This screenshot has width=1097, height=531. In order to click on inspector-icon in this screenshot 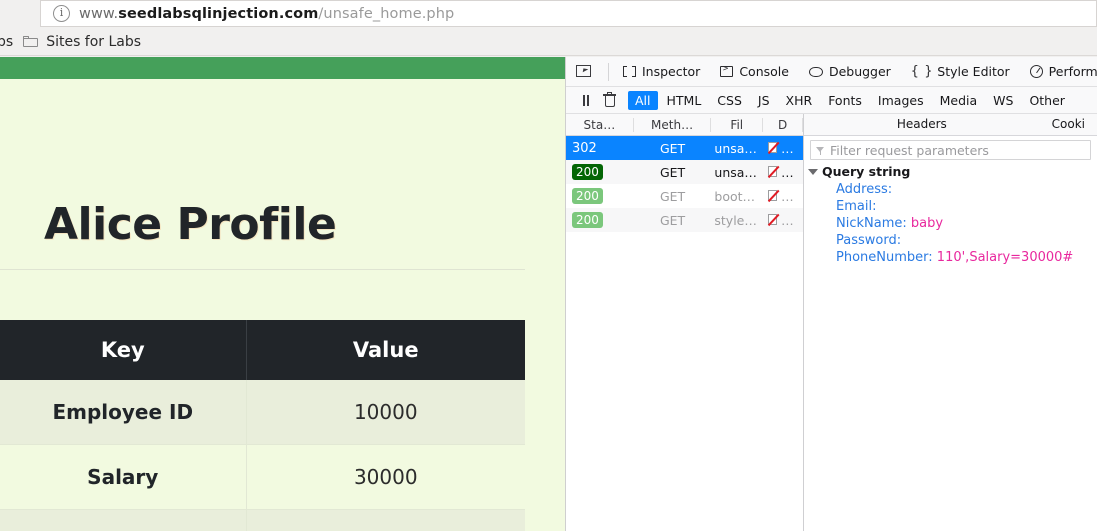, I will do `click(629, 71)`.